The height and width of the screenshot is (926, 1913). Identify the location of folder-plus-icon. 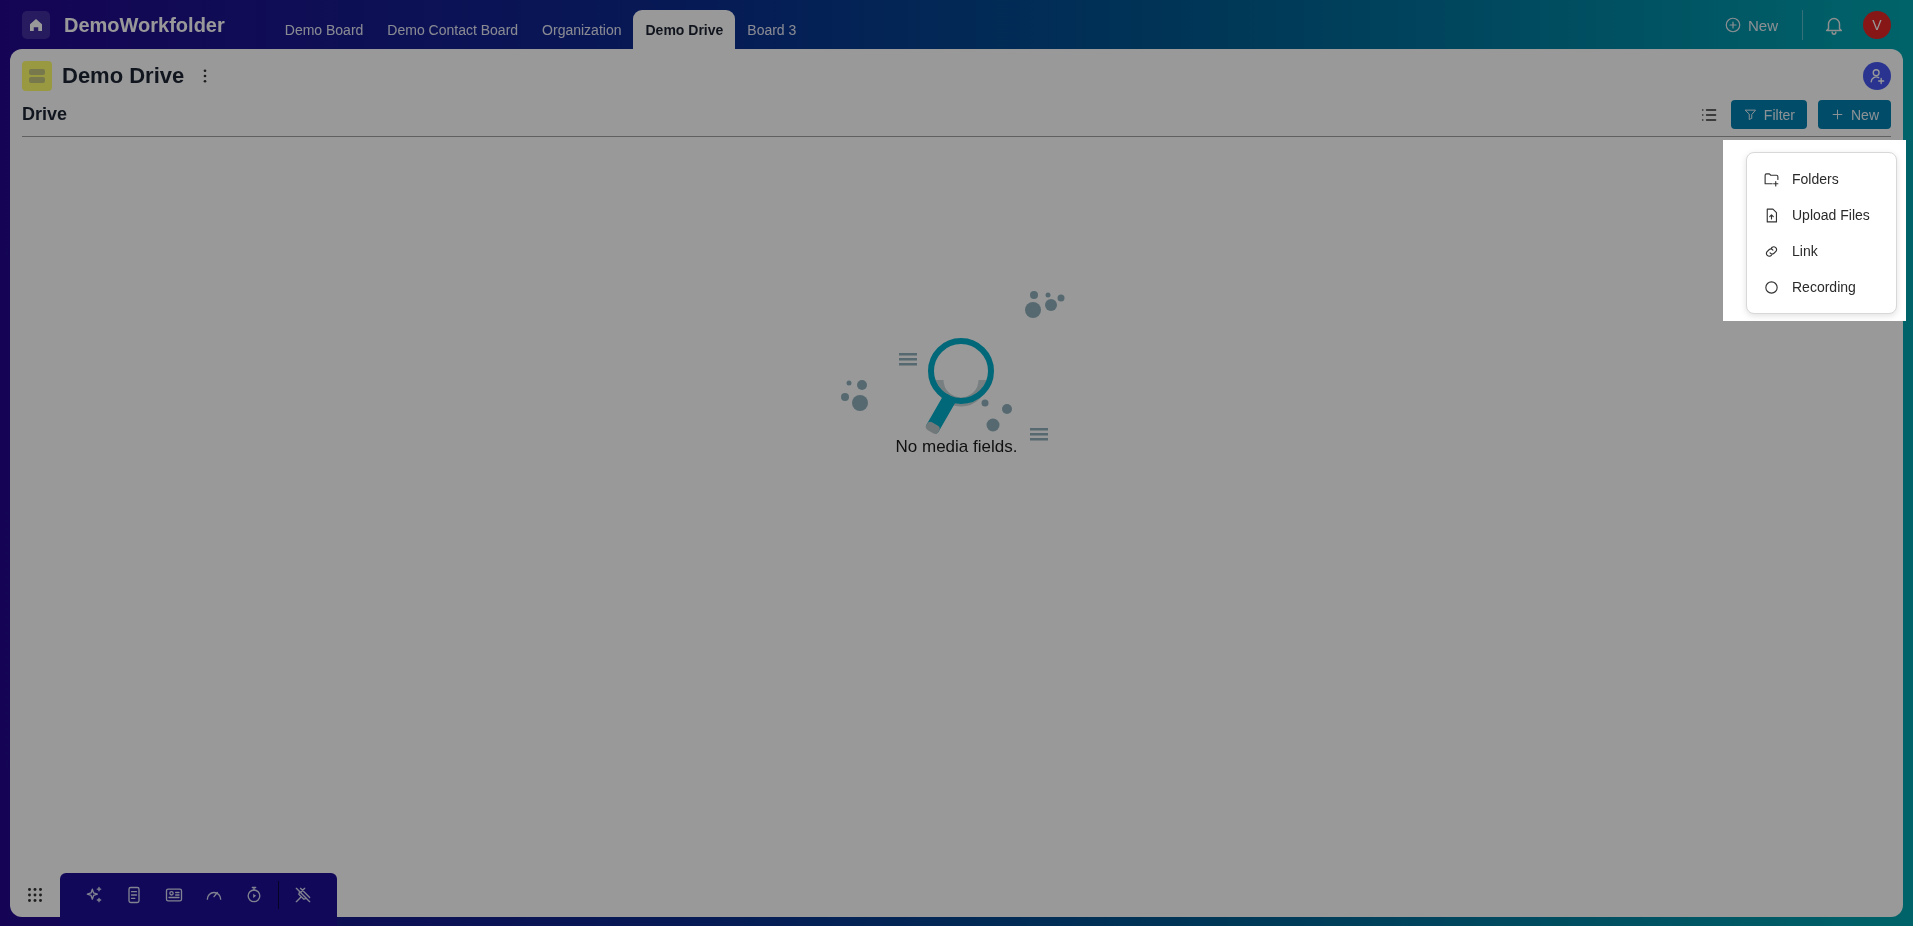
(1771, 179).